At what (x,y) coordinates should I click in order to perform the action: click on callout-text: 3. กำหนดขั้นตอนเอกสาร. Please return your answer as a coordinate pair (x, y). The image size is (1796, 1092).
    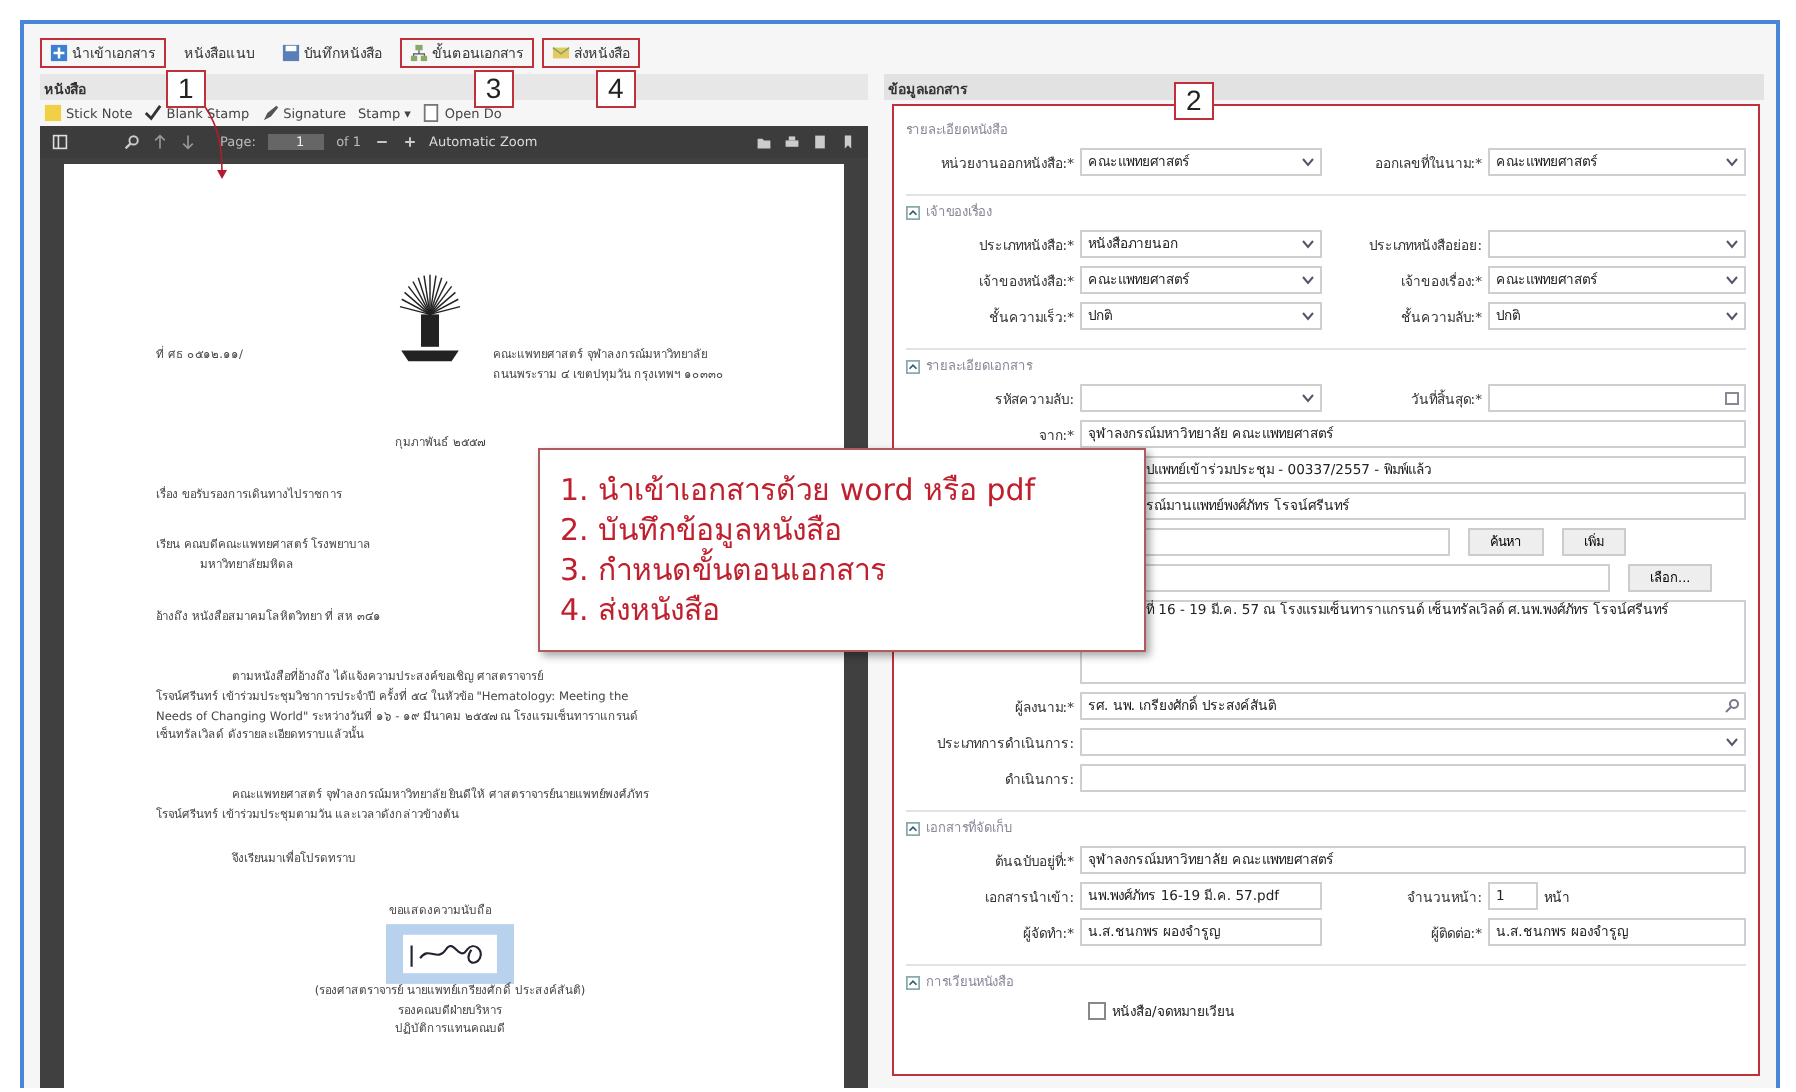
    Looking at the image, I should click on (724, 570).